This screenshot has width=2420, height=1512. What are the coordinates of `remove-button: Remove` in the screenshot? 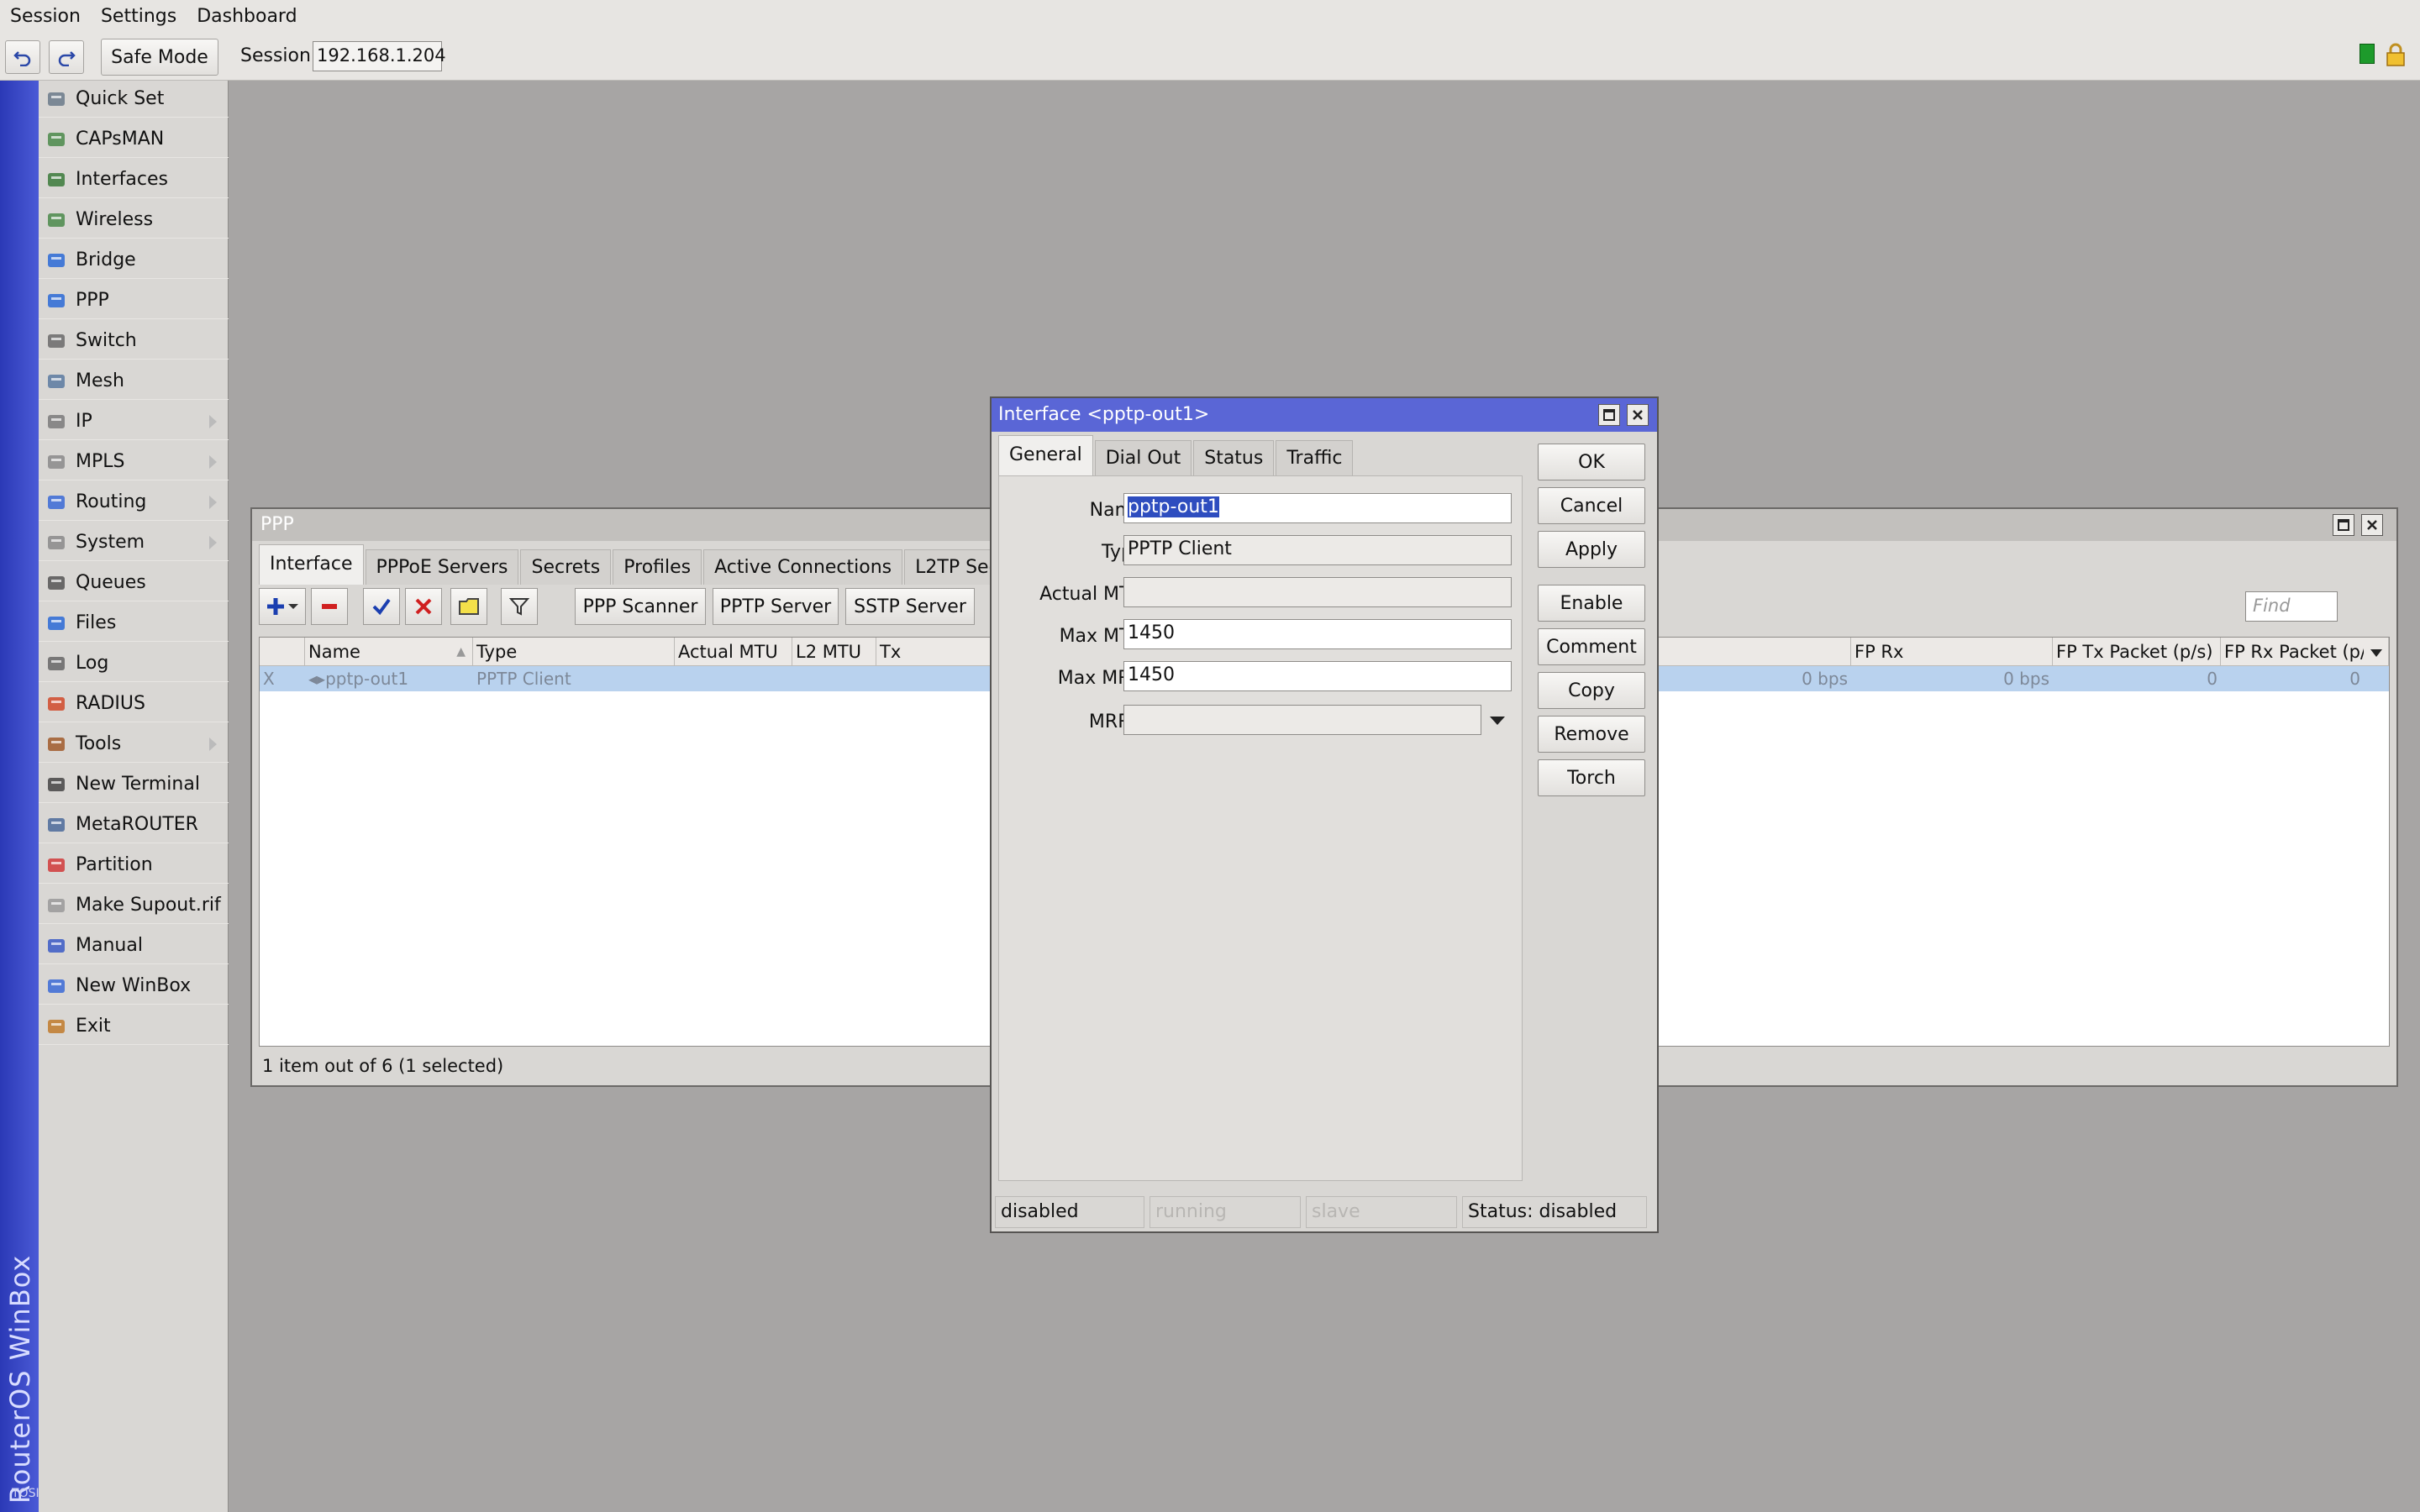 It's located at (1591, 734).